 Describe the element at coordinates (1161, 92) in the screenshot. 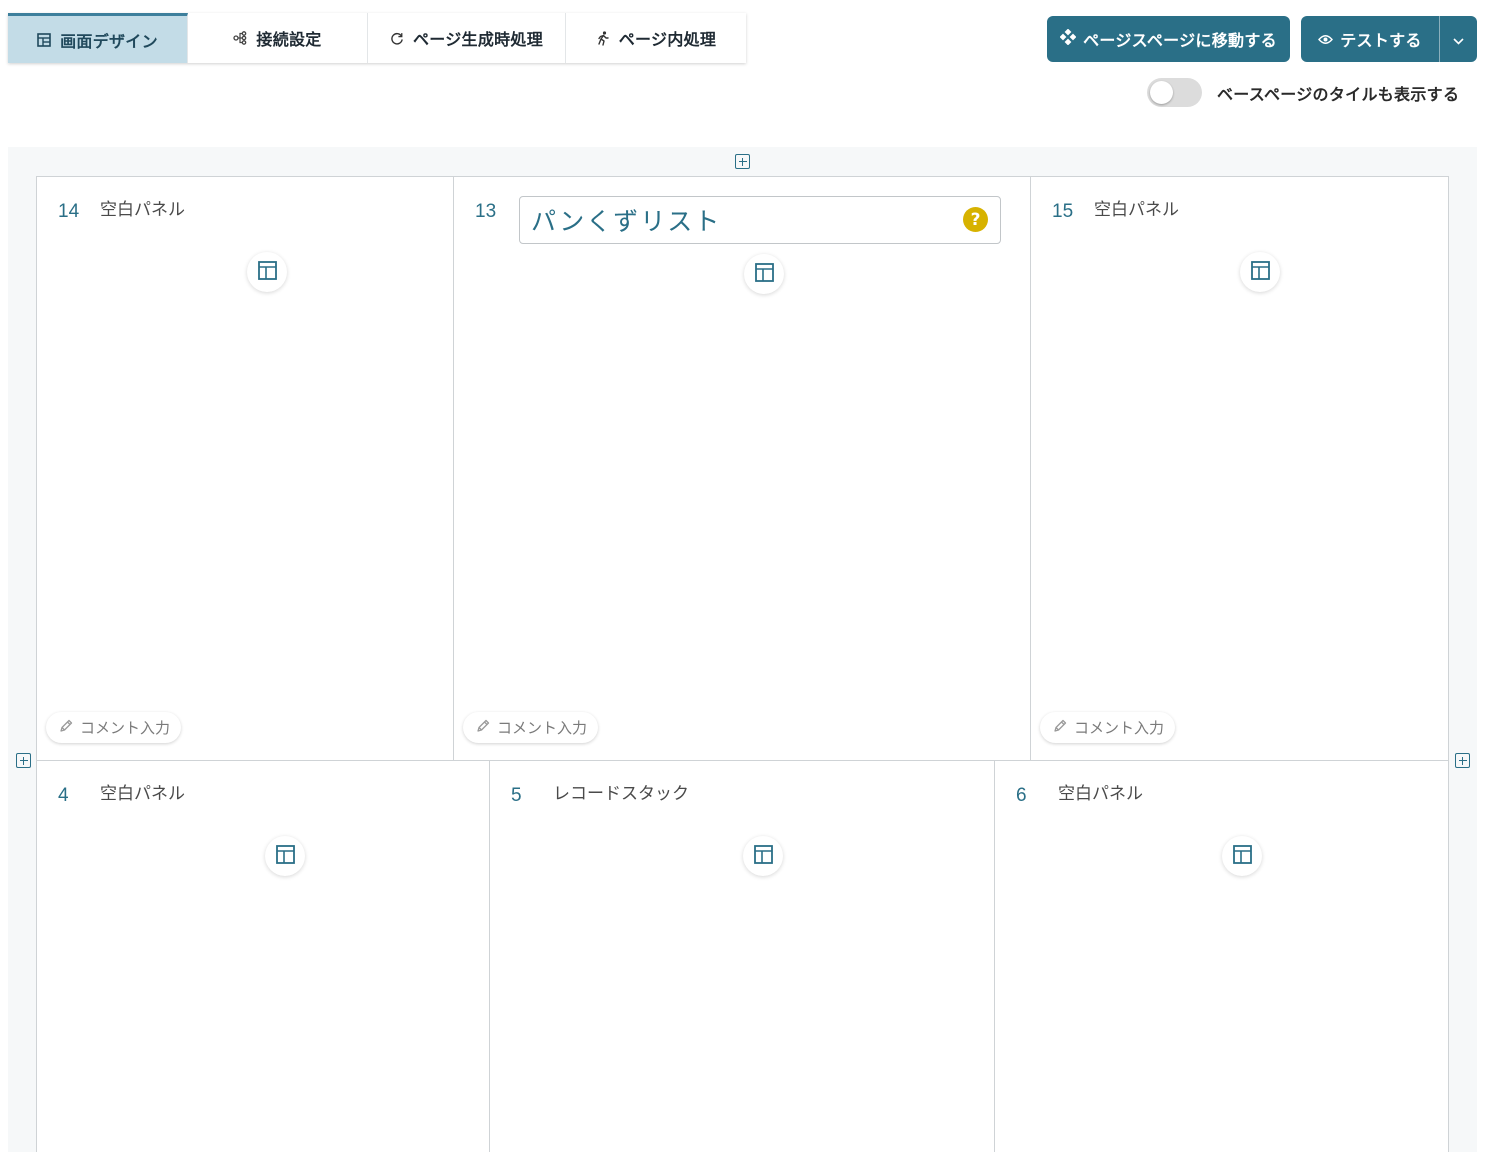

I see `toggle-knob` at that location.